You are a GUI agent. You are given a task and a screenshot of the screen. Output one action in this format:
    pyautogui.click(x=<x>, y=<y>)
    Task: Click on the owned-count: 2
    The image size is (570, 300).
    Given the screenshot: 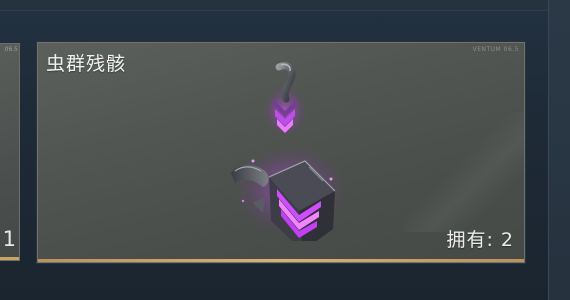 What is the action you would take?
    pyautogui.click(x=507, y=240)
    